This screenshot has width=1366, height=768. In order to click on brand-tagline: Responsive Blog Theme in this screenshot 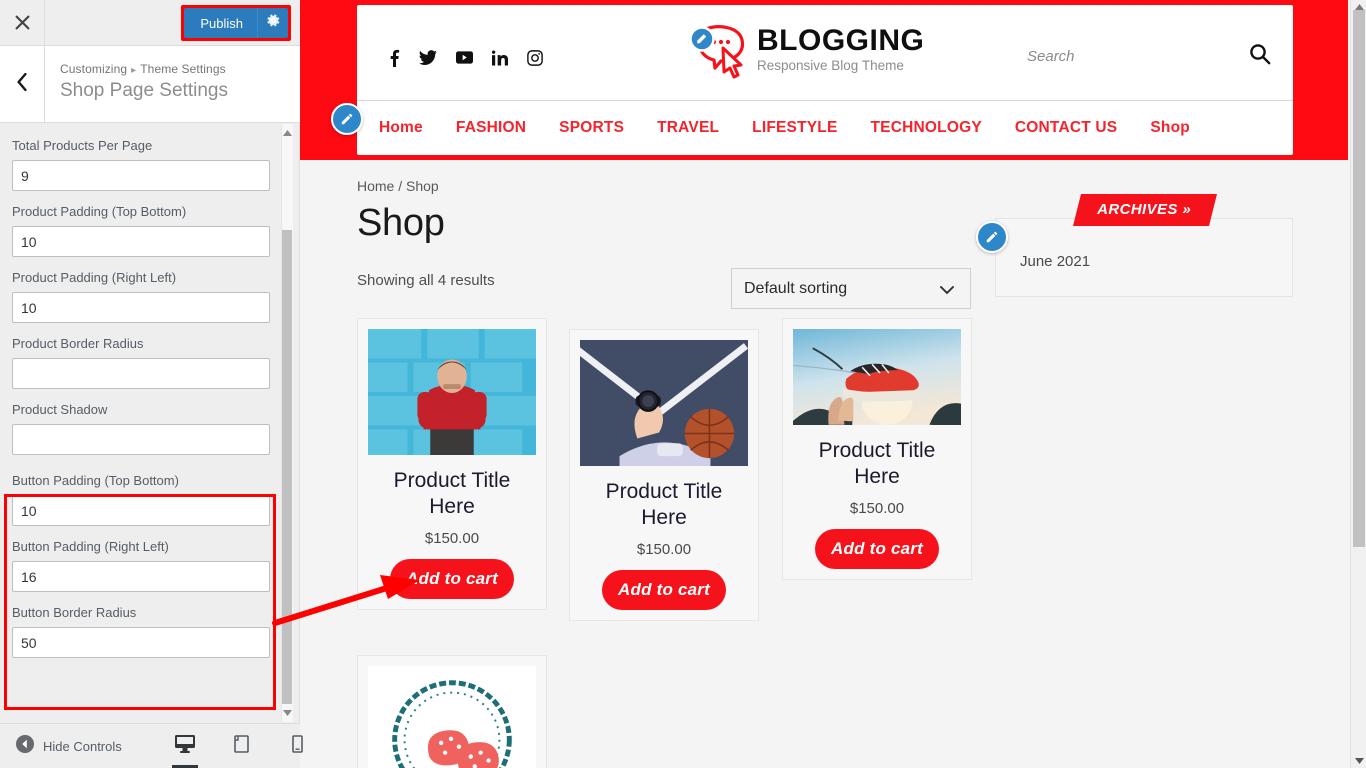, I will do `click(830, 65)`.